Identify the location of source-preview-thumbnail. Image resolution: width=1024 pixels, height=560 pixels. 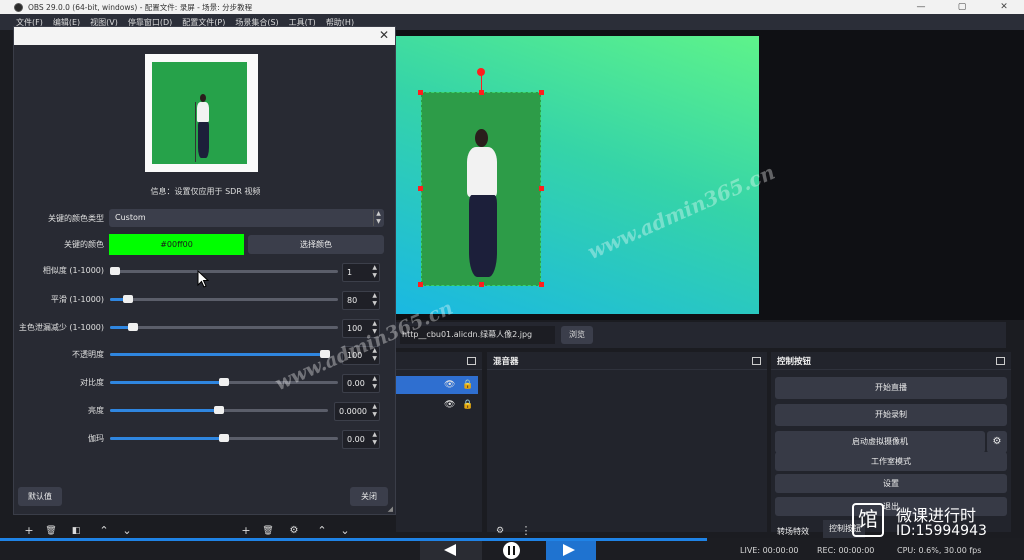
(201, 113).